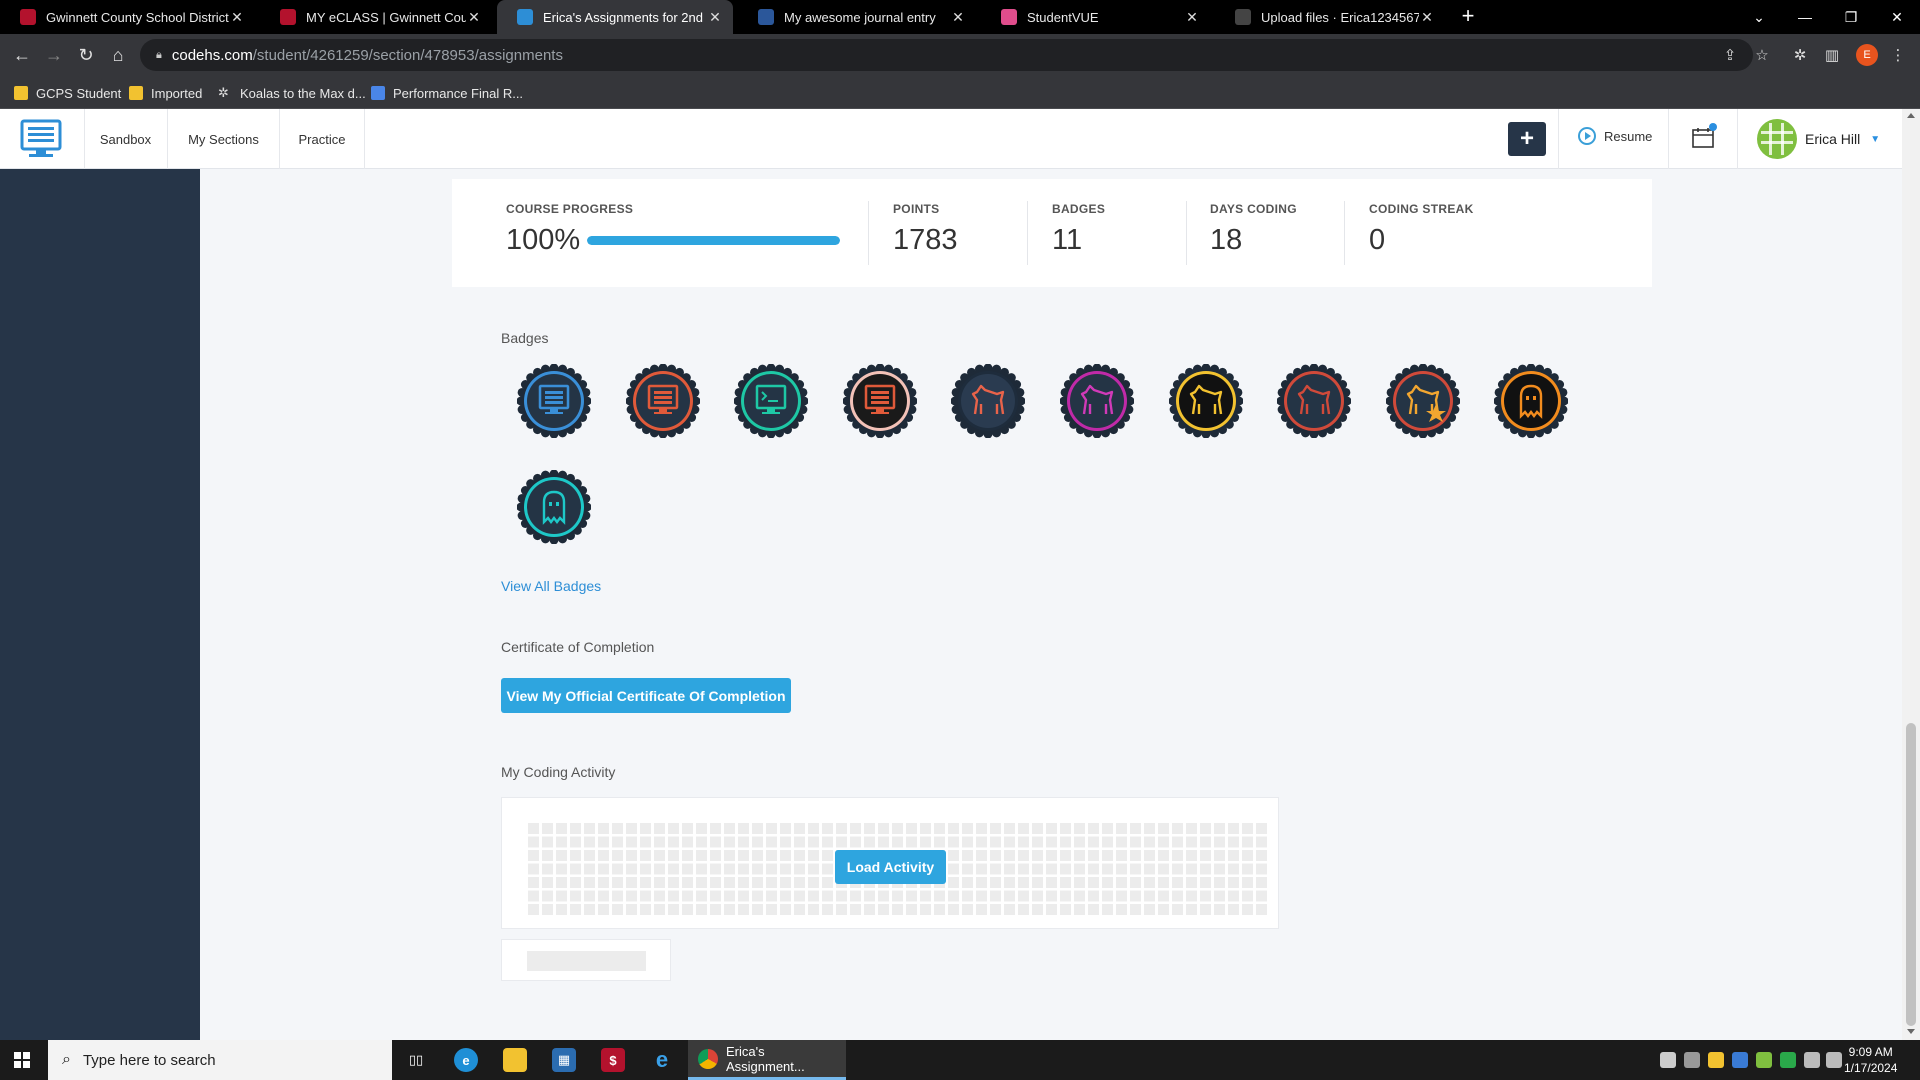 This screenshot has width=1920, height=1080. Describe the element at coordinates (1867, 55) in the screenshot. I see `browser-profile-avatar: E` at that location.